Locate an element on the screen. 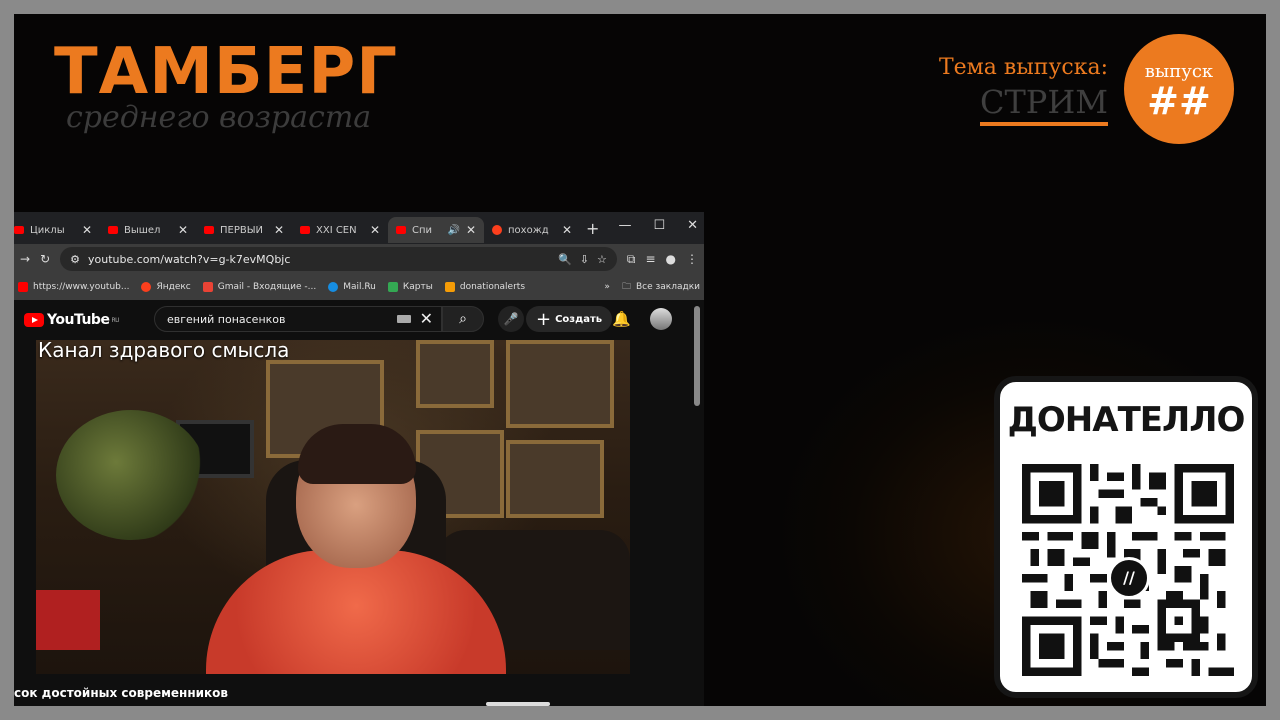  bookmark-item: Mail.Ru is located at coordinates (352, 287).